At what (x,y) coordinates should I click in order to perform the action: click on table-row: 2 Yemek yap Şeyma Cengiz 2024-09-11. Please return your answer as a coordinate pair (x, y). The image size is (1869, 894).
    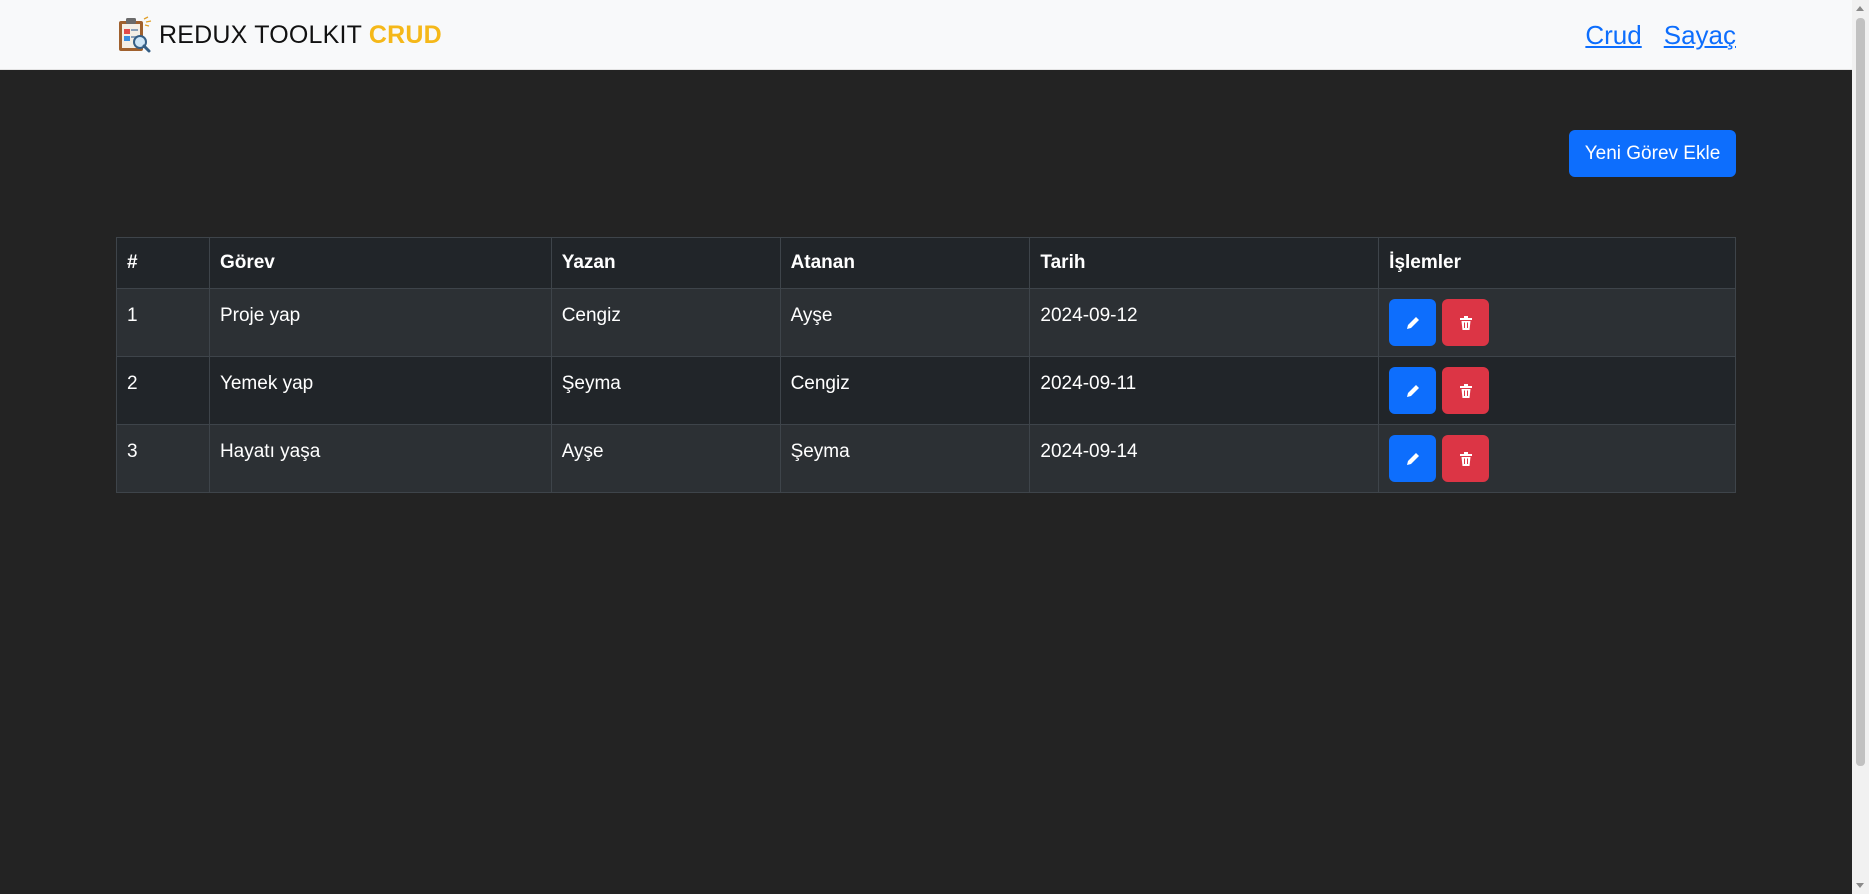
    Looking at the image, I should click on (926, 390).